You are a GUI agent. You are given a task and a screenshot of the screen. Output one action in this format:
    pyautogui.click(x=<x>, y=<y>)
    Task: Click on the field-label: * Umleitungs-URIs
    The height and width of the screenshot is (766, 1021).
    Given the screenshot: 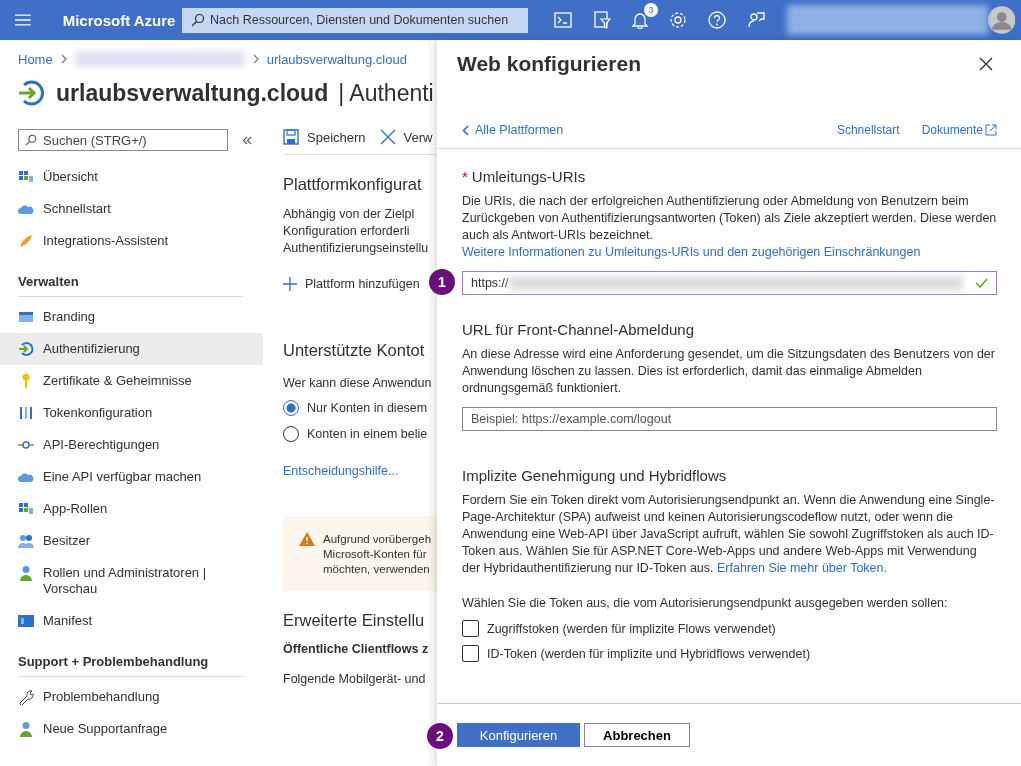 What is the action you would take?
    pyautogui.click(x=524, y=176)
    